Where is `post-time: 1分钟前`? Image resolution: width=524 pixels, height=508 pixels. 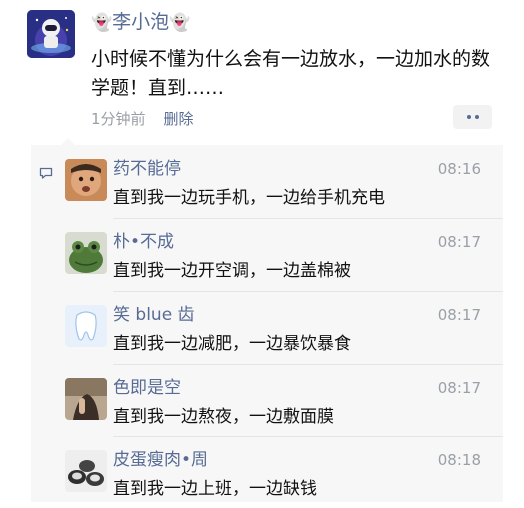 post-time: 1分钟前 is located at coordinates (118, 119).